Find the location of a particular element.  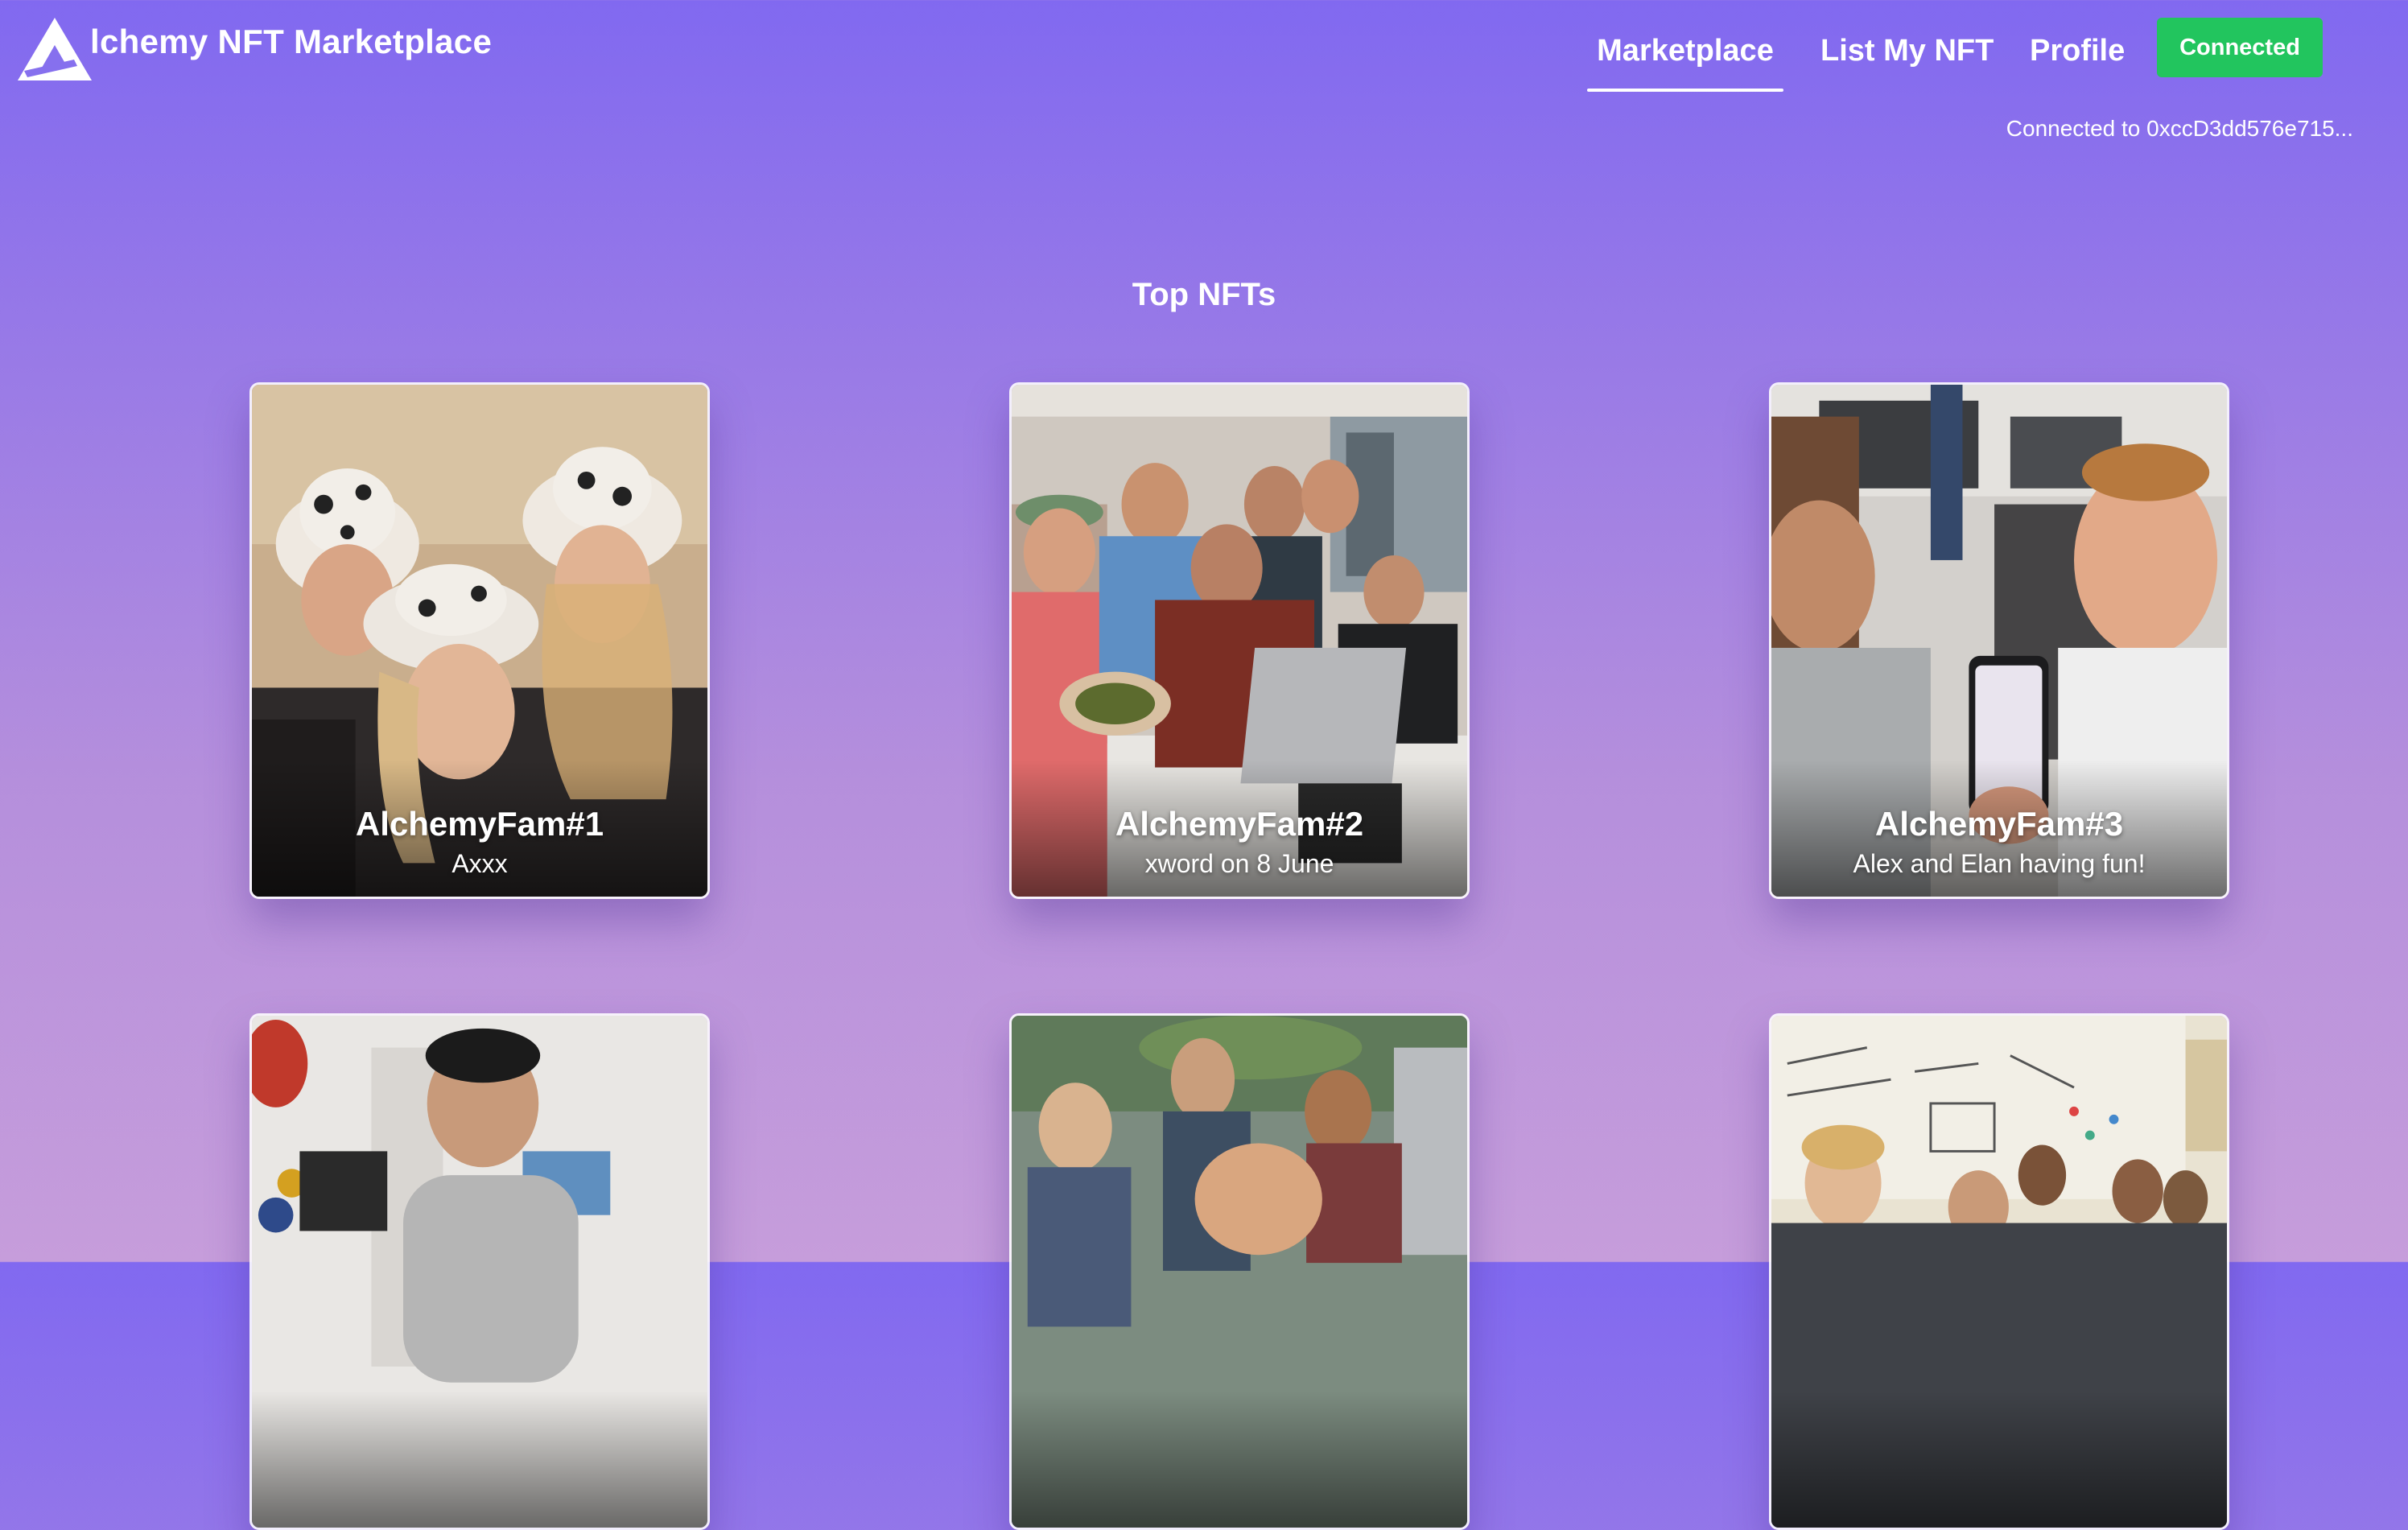

nft-title: AlchemyFam#1 is located at coordinates (479, 824).